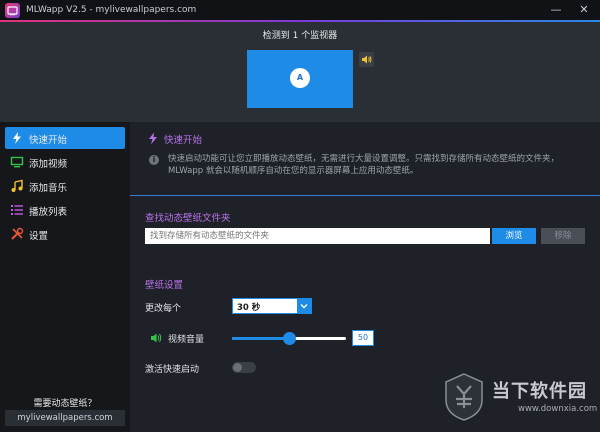  What do you see at coordinates (366, 59) in the screenshot?
I see `speaker-icon` at bounding box center [366, 59].